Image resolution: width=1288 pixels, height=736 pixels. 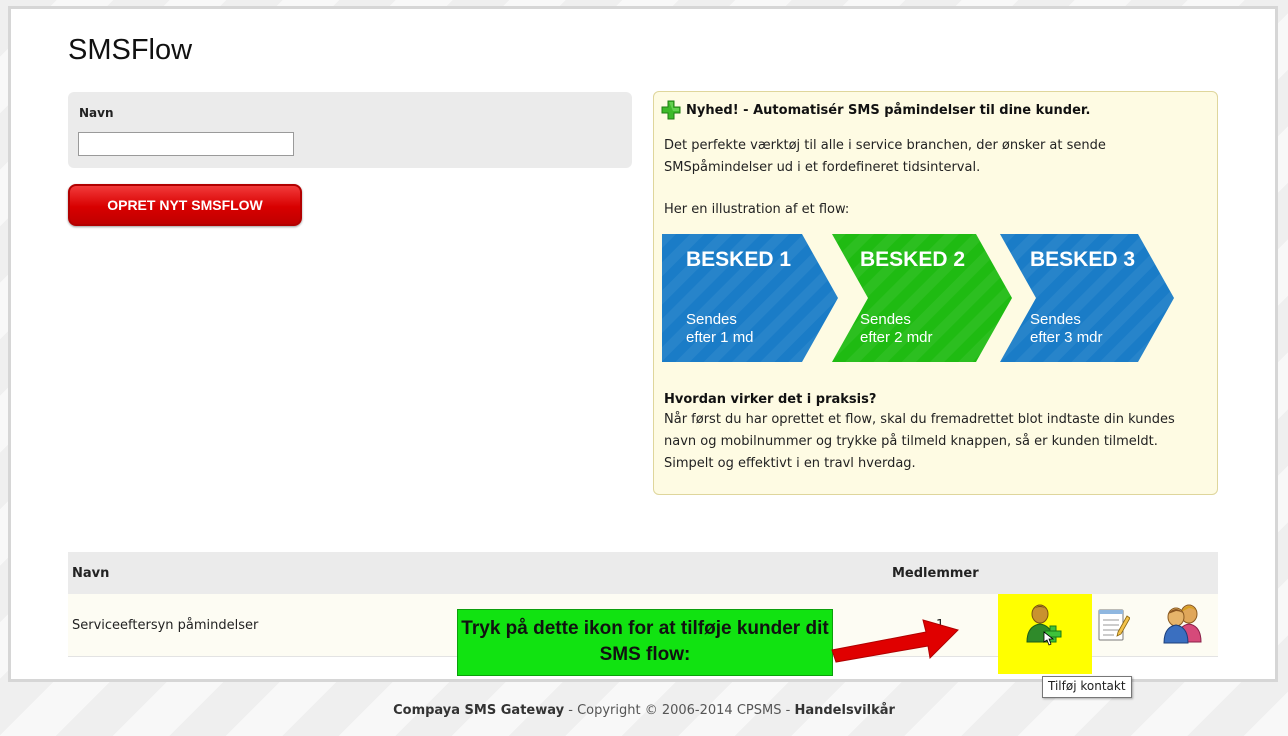 What do you see at coordinates (185, 205) in the screenshot?
I see `create-smsflow-button: OPRET NYT SMSFLOW` at bounding box center [185, 205].